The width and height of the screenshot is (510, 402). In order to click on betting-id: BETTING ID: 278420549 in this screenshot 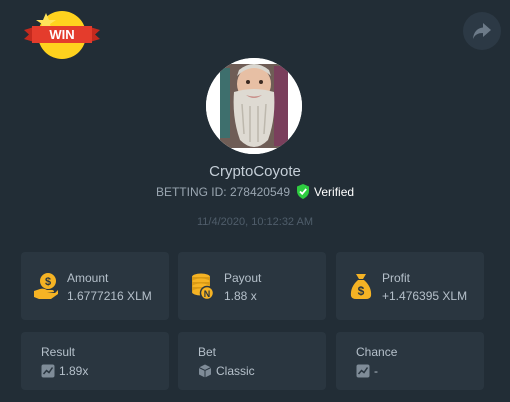, I will do `click(223, 191)`.